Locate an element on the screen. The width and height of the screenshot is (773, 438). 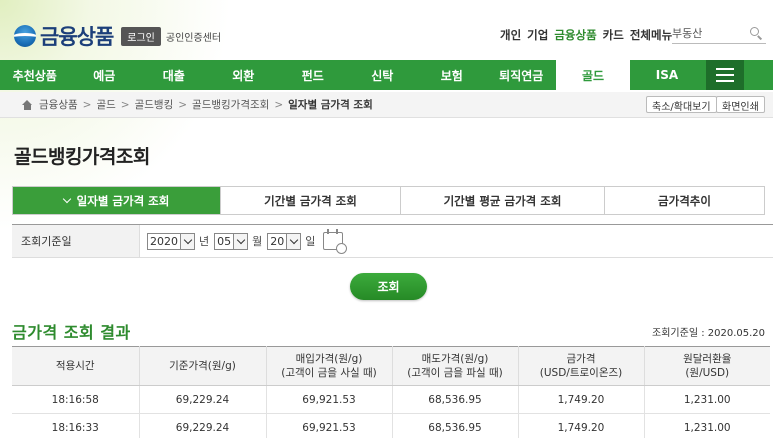
result-title: 금가격 조회 결과 is located at coordinates (71, 332).